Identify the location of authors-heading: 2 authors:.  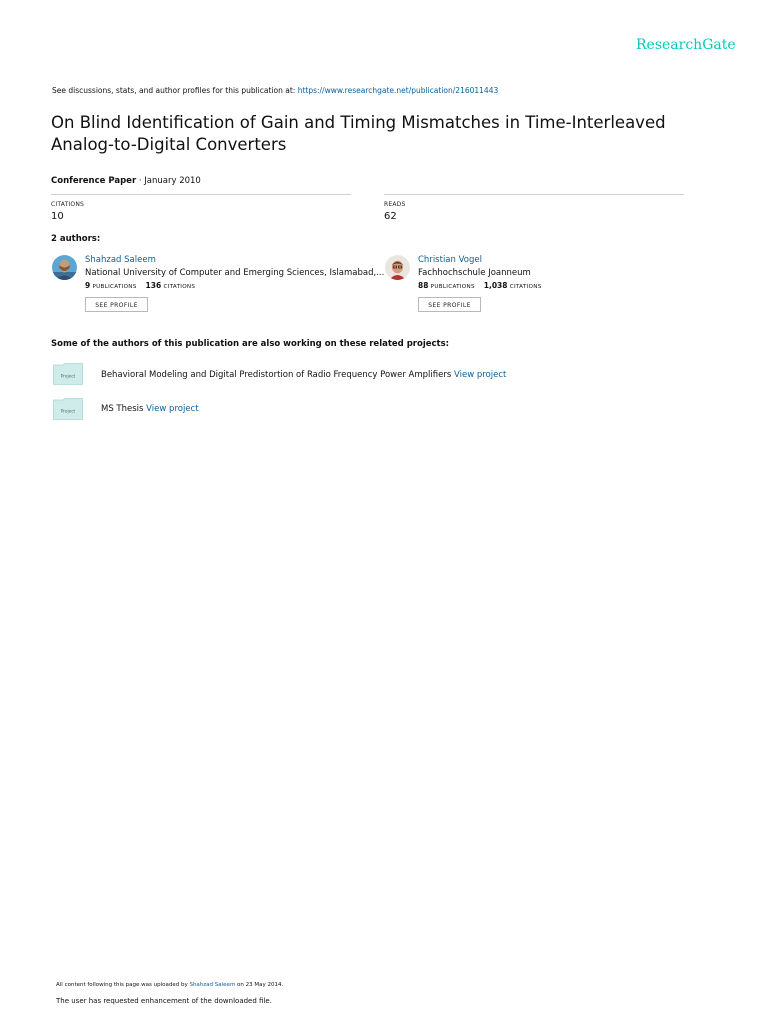
(76, 239).